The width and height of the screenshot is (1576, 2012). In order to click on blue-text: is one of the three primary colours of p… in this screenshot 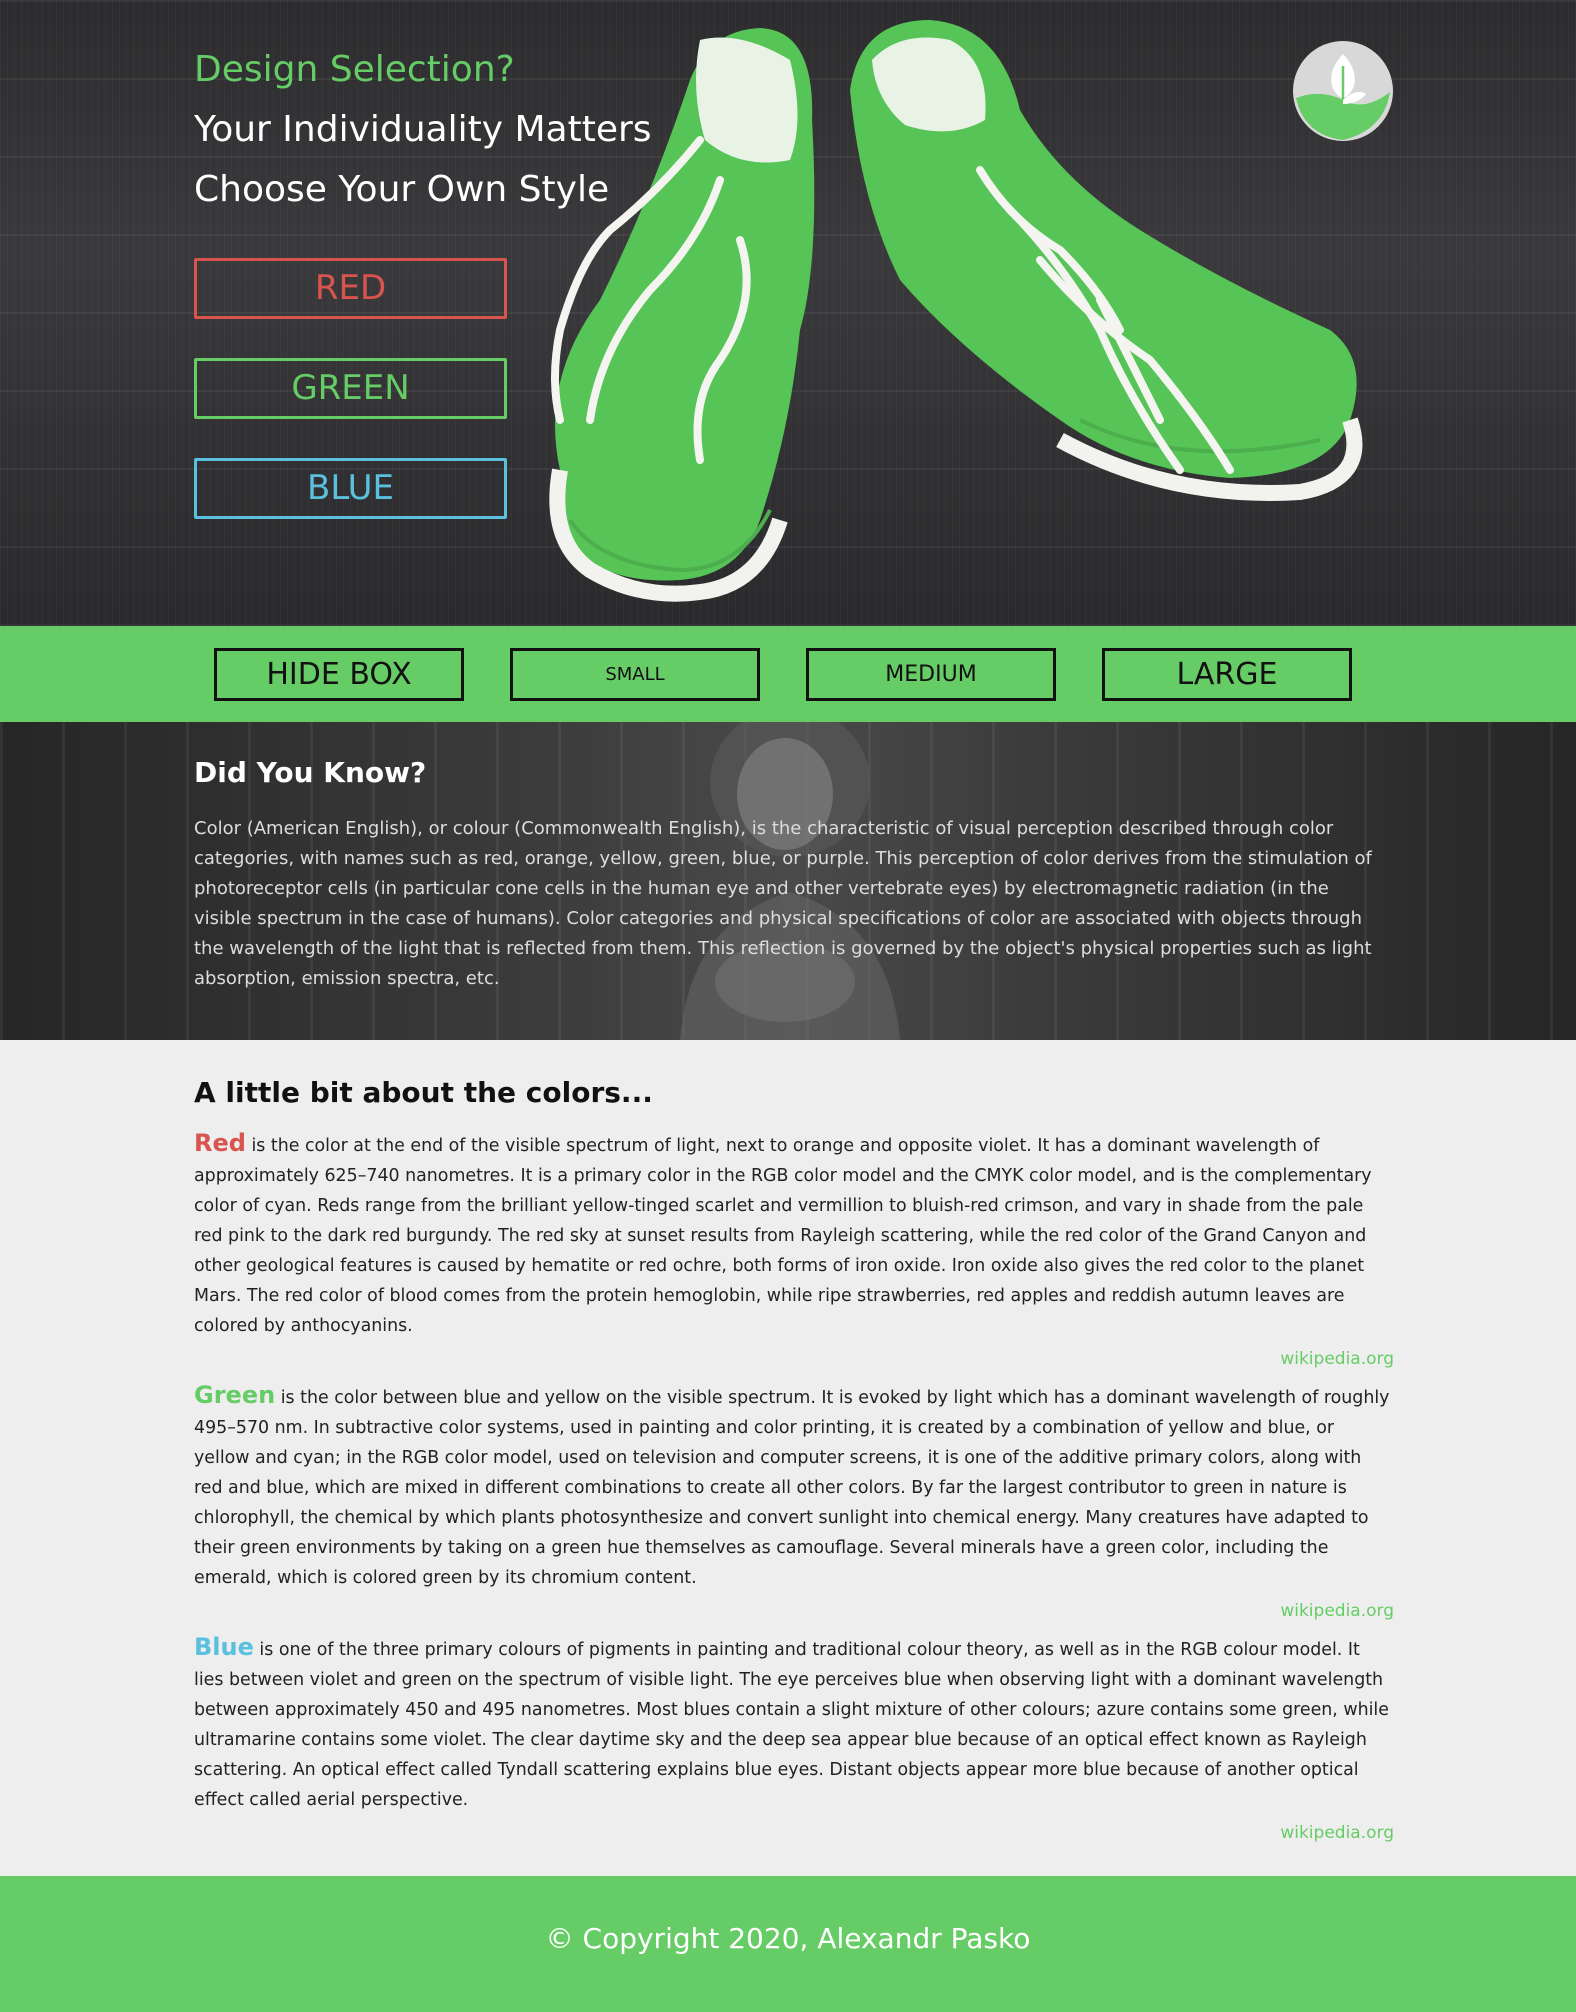, I will do `click(791, 1725)`.